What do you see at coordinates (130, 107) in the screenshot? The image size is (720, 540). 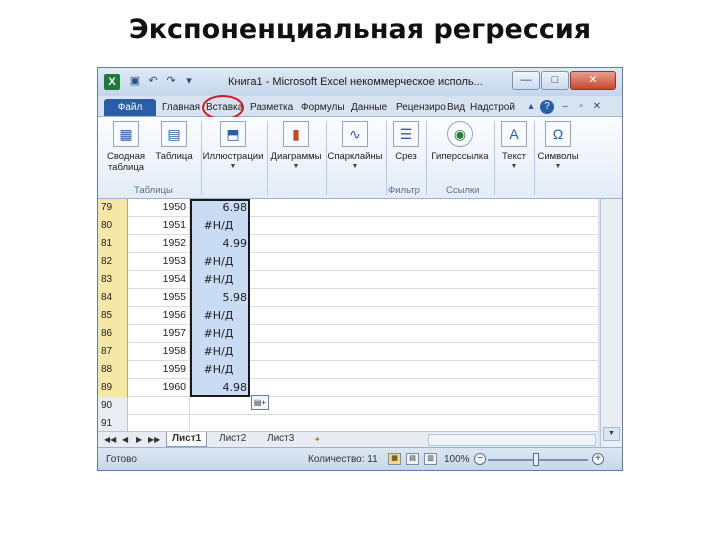 I see `tab-file: Файл` at bounding box center [130, 107].